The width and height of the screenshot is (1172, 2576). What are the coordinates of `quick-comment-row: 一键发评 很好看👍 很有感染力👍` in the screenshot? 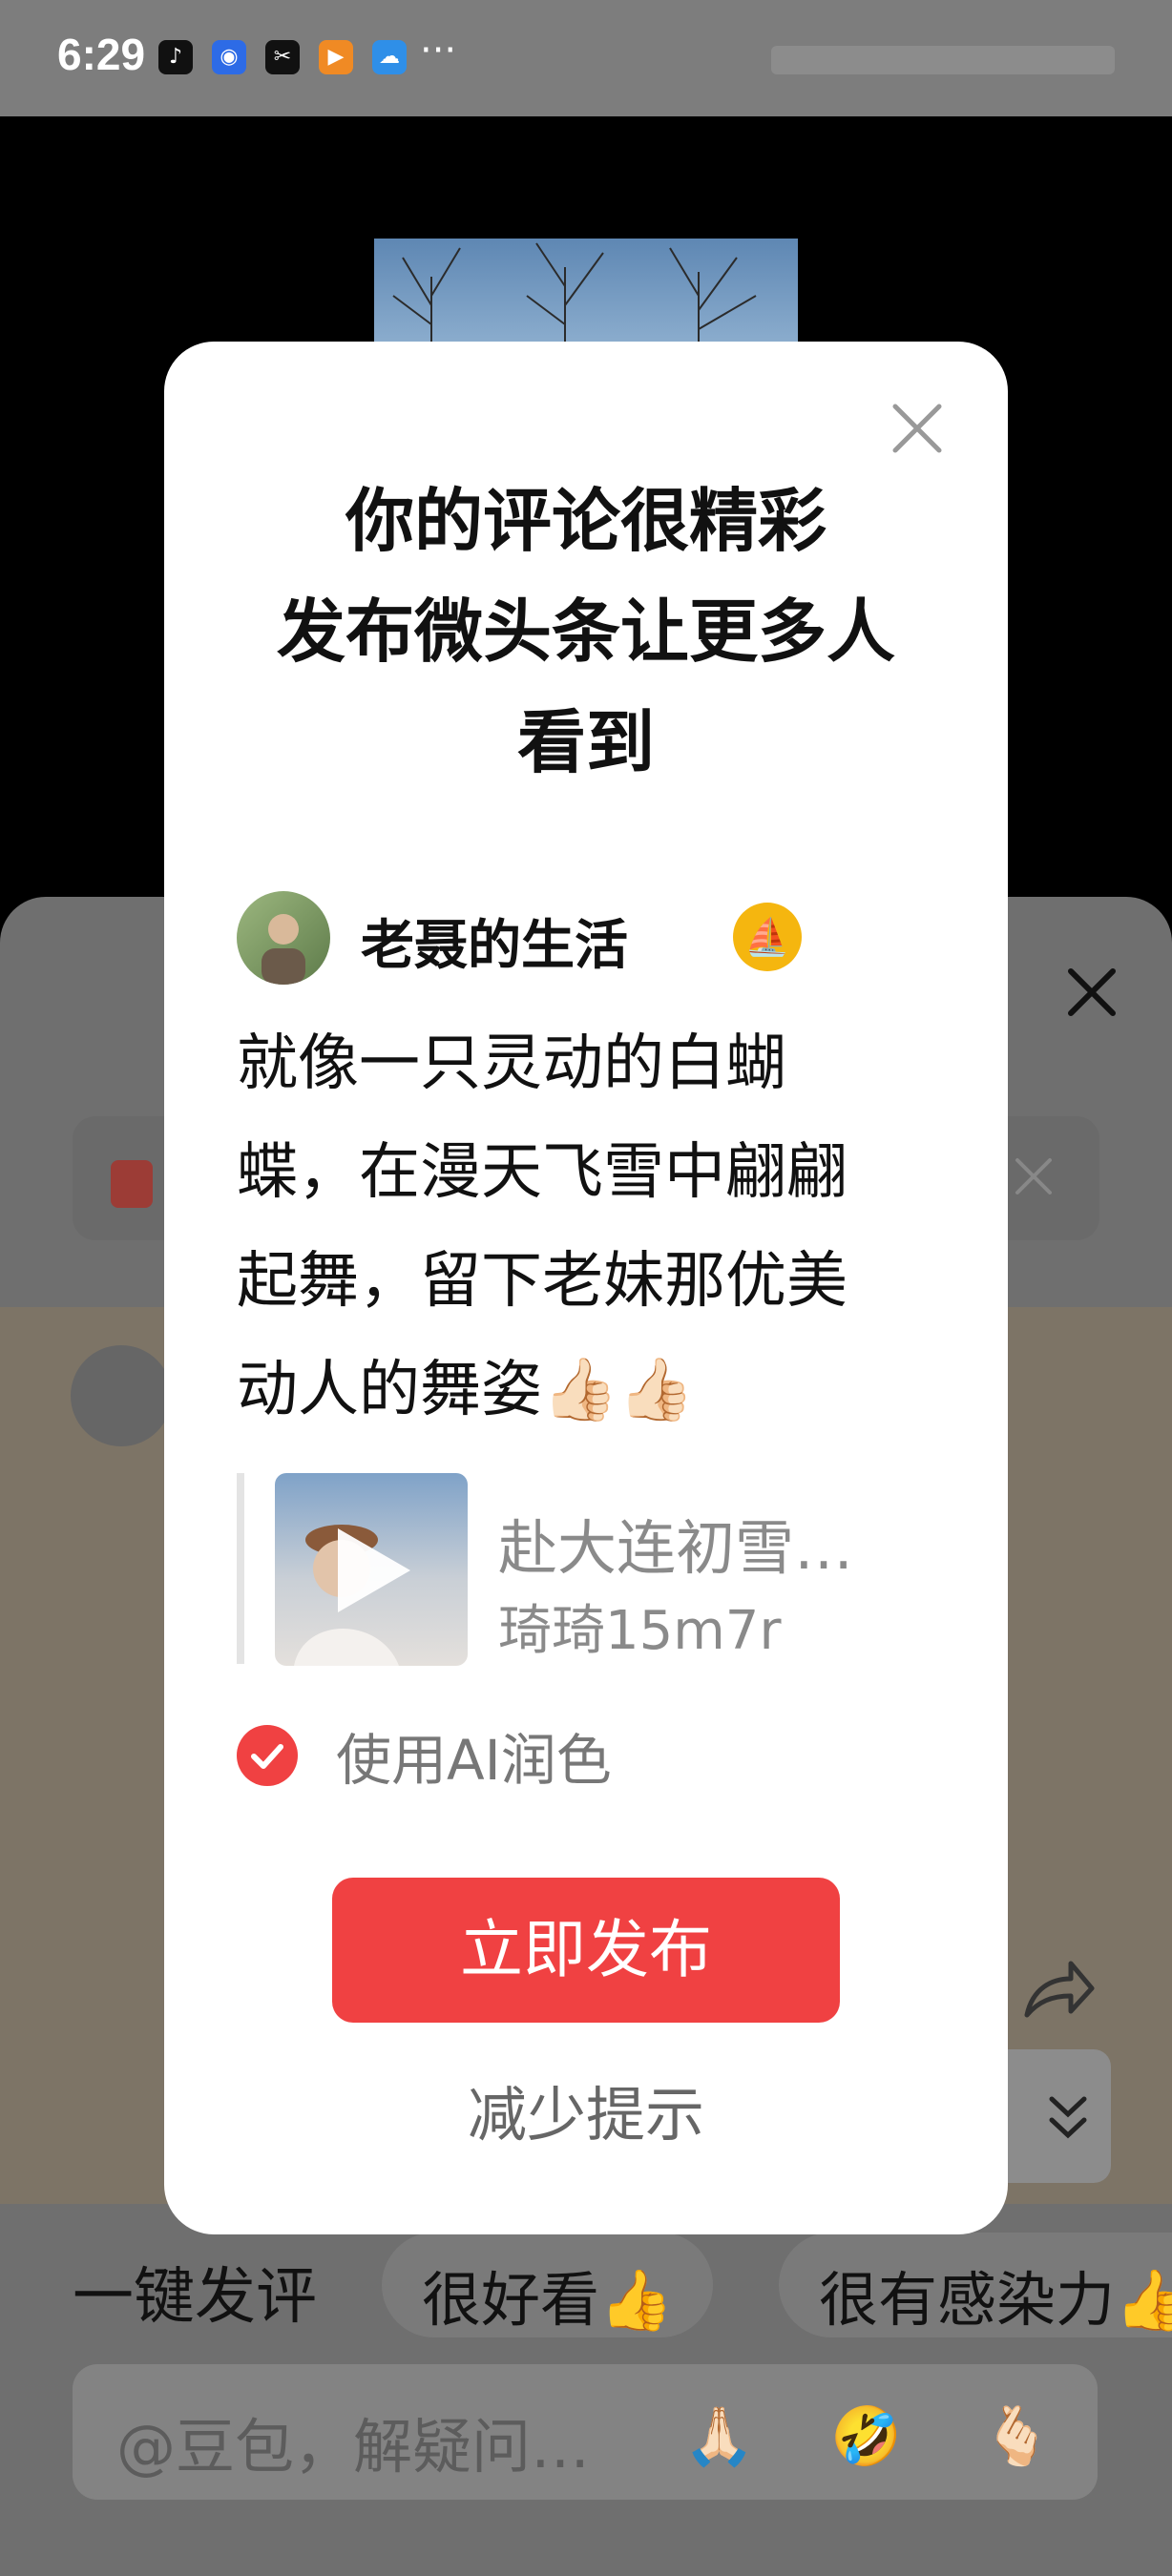 It's located at (586, 2285).